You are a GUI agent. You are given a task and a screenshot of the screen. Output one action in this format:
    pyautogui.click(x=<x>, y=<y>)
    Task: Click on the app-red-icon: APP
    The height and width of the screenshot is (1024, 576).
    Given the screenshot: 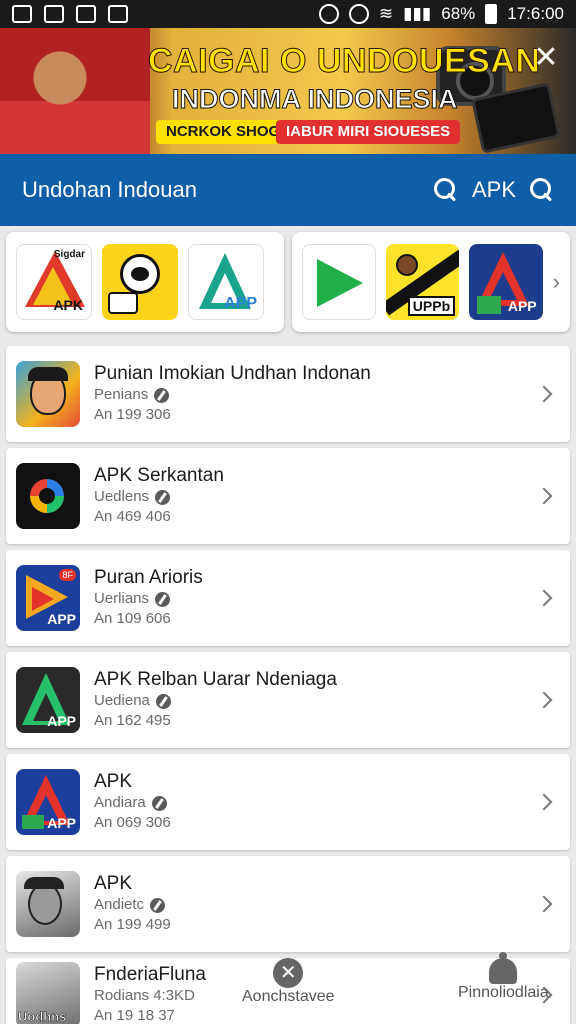 What is the action you would take?
    pyautogui.click(x=506, y=282)
    